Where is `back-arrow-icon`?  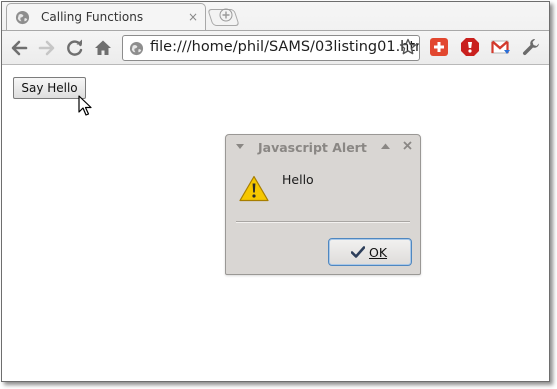 back-arrow-icon is located at coordinates (19, 48).